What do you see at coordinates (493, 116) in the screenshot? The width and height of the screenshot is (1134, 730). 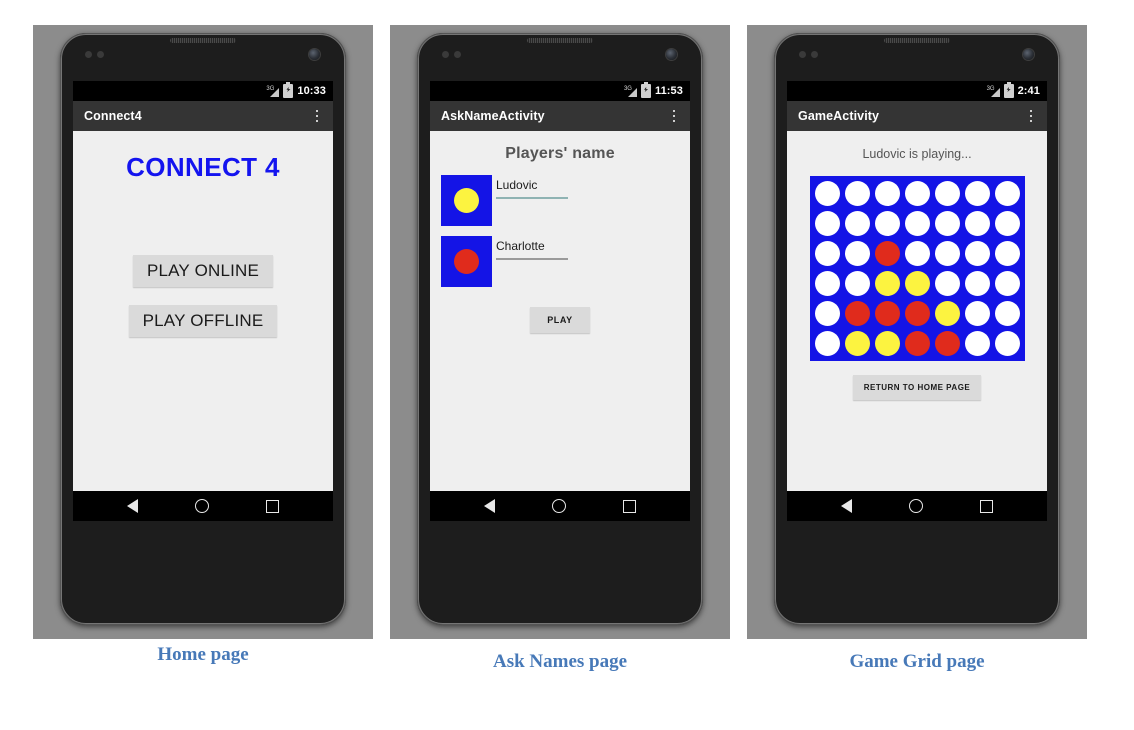 I see `action-bar-title: AskNameActivity` at bounding box center [493, 116].